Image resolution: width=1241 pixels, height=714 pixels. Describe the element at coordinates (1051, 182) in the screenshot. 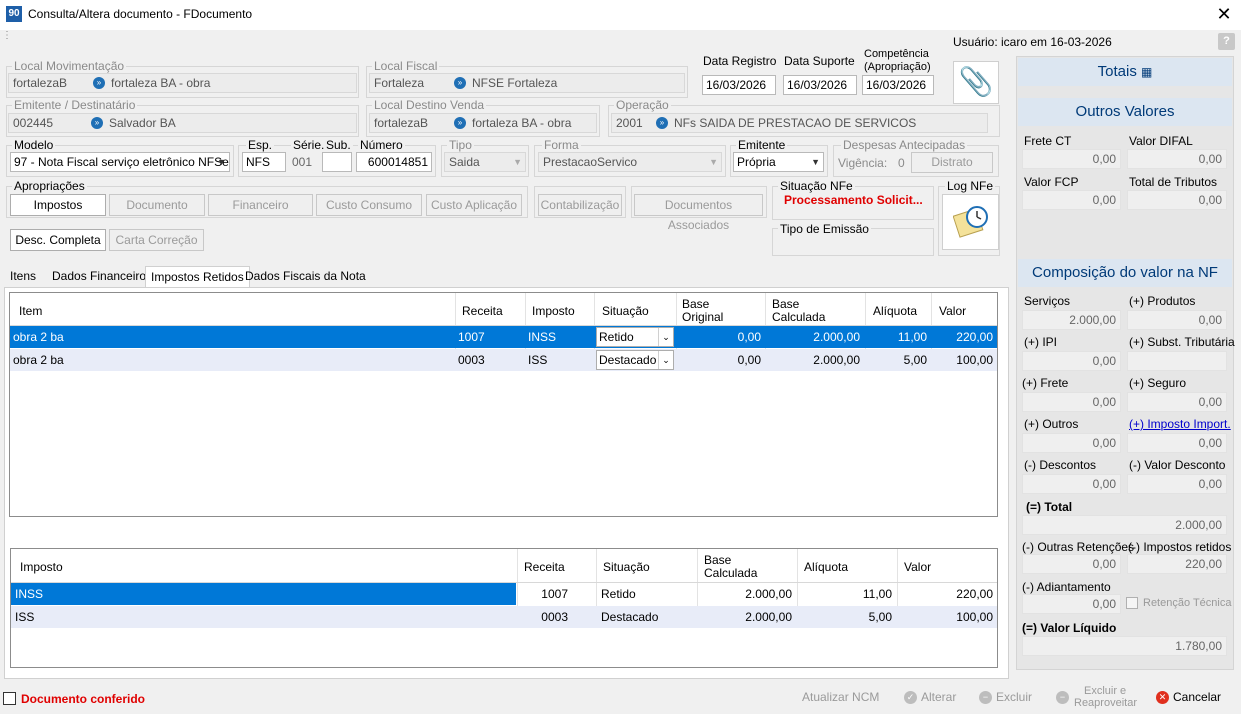

I see `valor-fcp-label: Valor FCP` at that location.